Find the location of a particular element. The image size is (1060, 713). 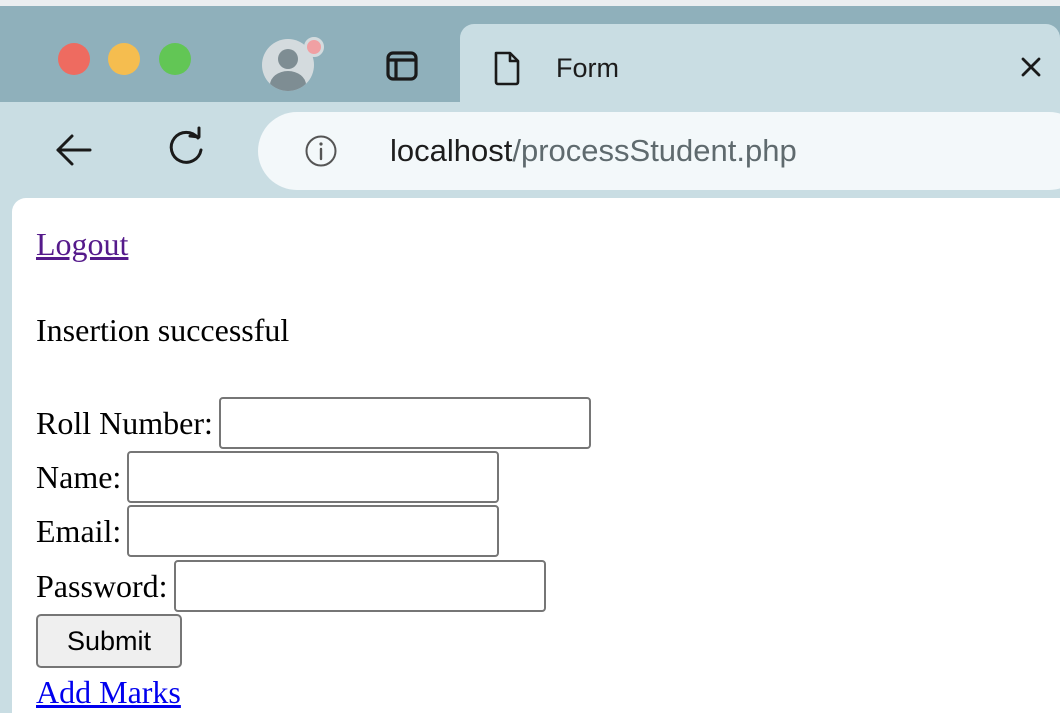

name-row: Name: is located at coordinates (268, 477).